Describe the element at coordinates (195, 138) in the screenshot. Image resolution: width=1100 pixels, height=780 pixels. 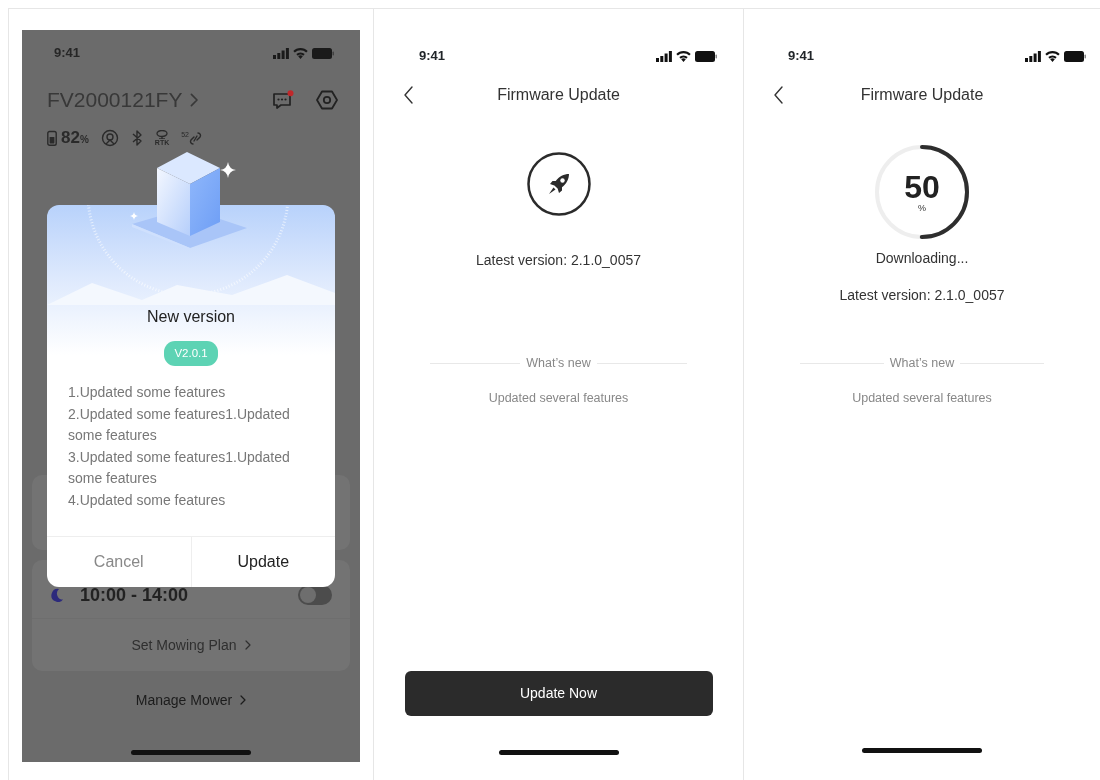
I see `link-icon` at that location.